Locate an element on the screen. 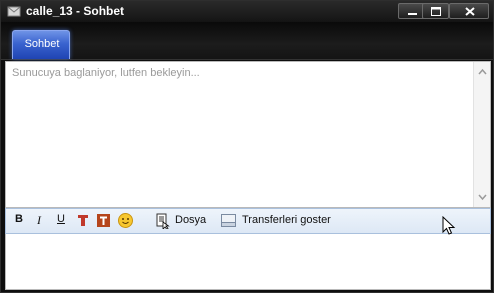 The width and height of the screenshot is (494, 293). background-color-button is located at coordinates (103, 222).